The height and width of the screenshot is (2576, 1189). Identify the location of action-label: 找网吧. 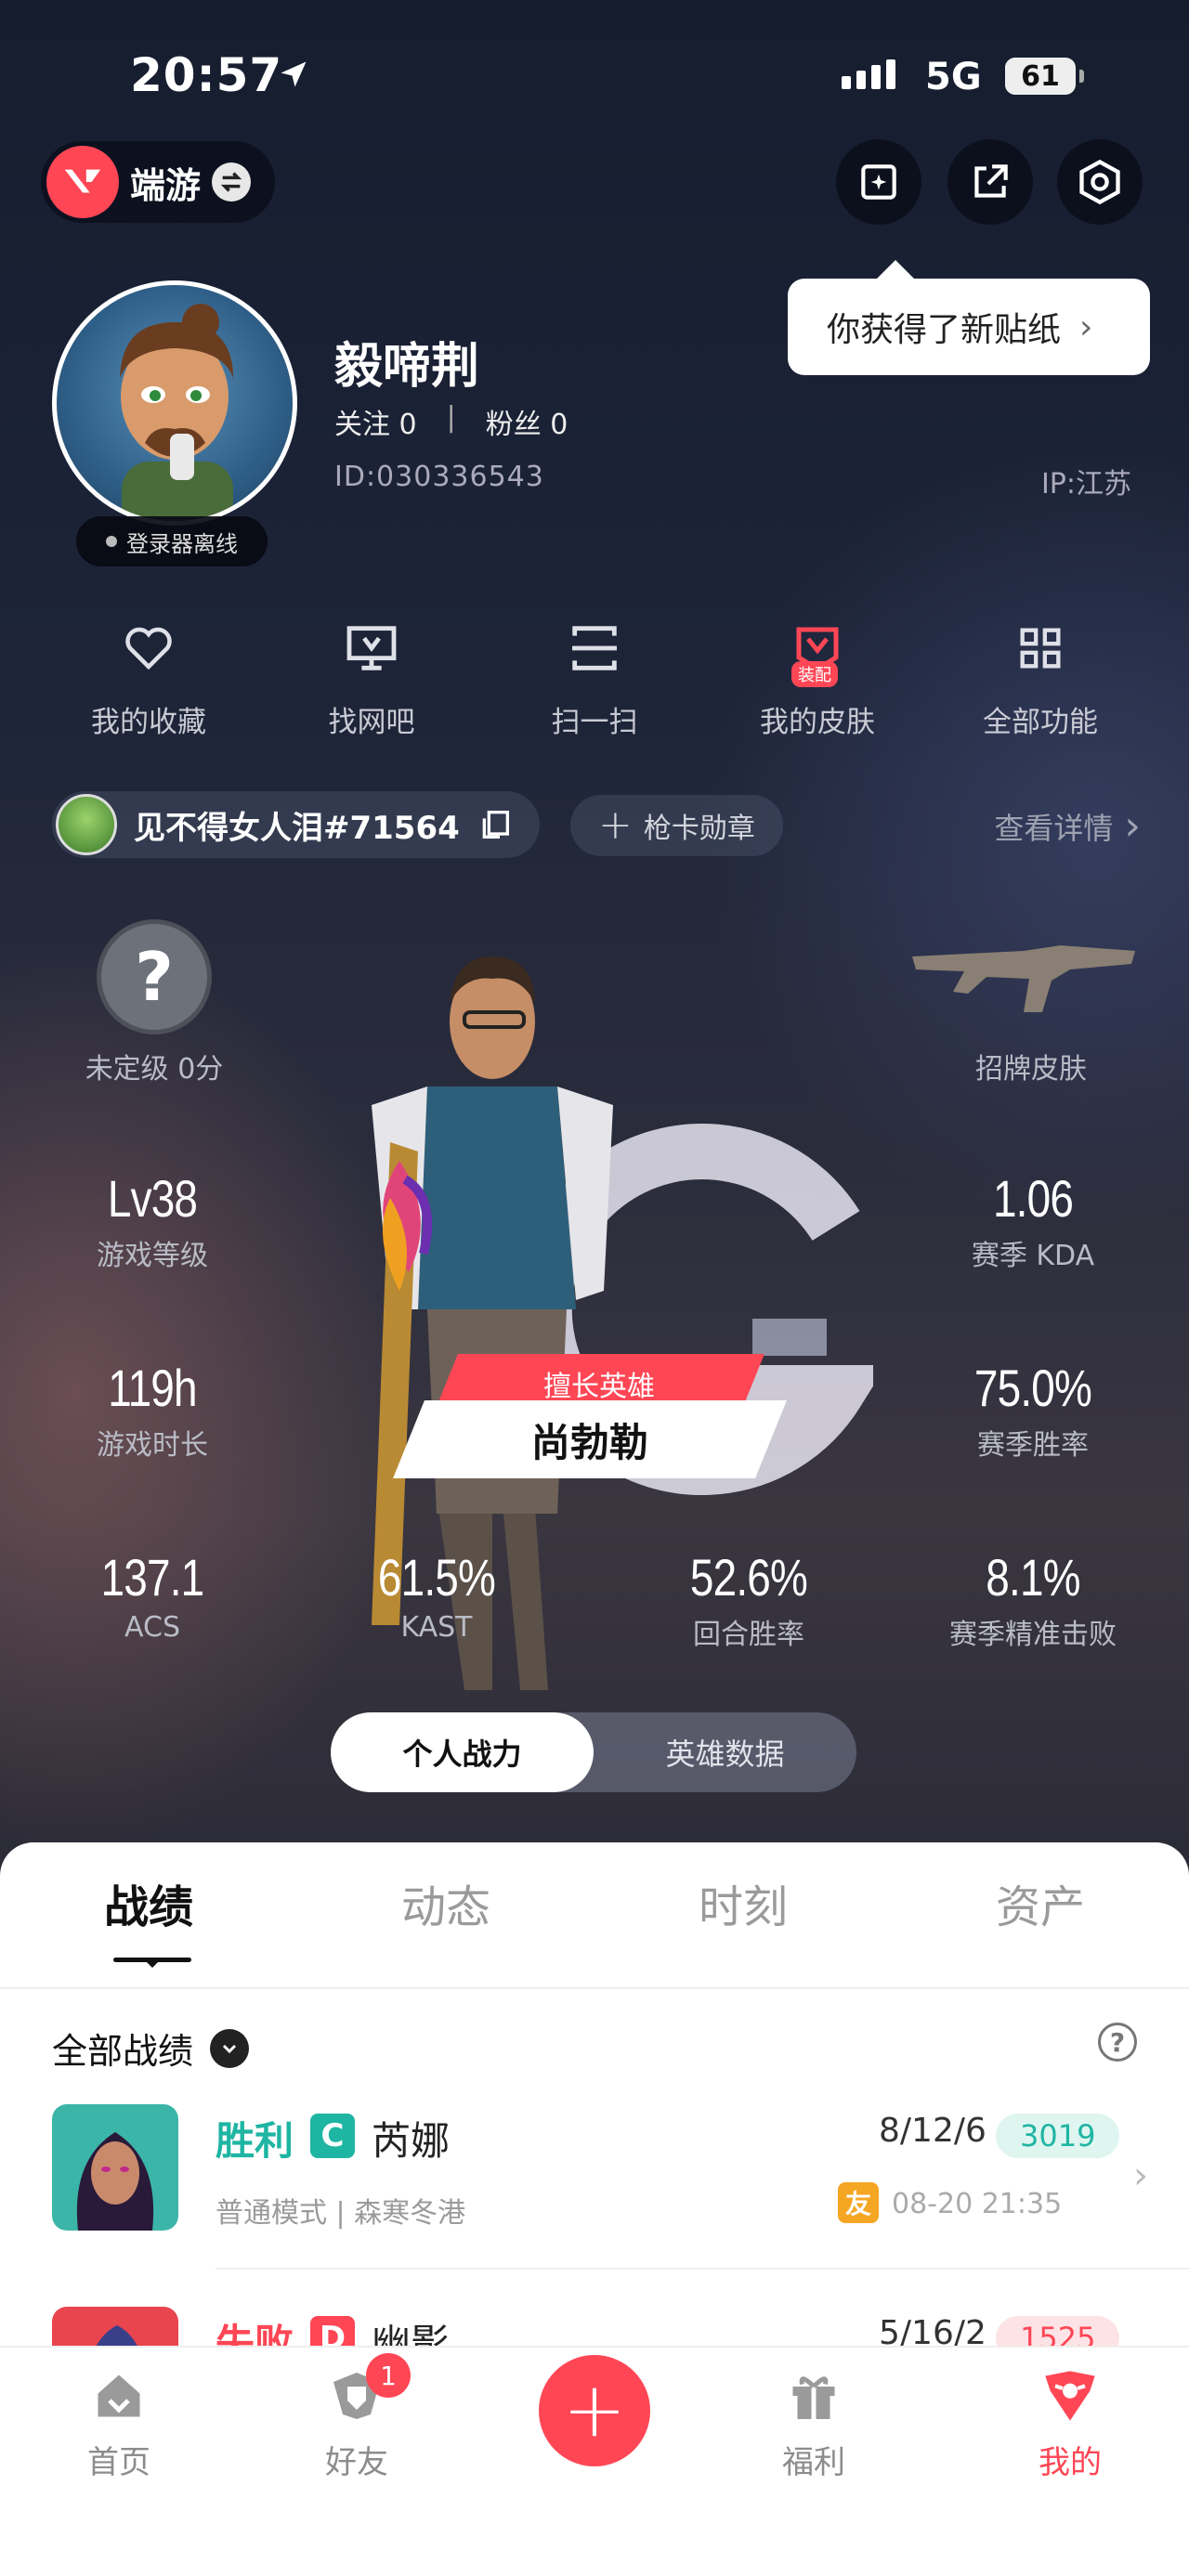
(371, 722).